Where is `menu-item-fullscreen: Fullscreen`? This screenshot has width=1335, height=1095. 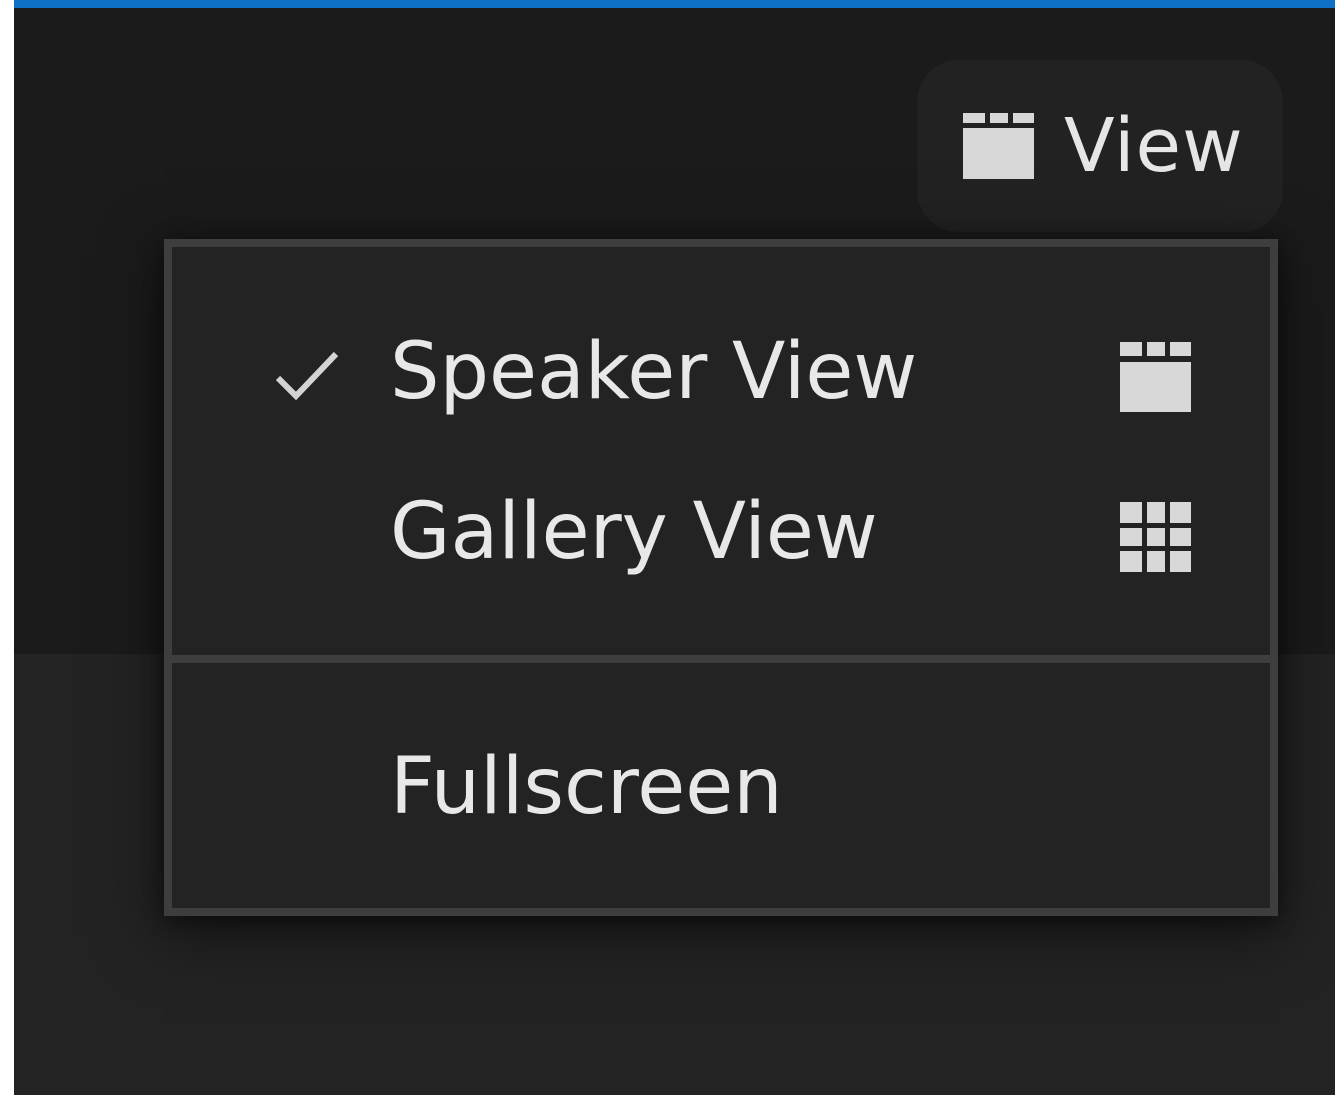 menu-item-fullscreen: Fullscreen is located at coordinates (721, 792).